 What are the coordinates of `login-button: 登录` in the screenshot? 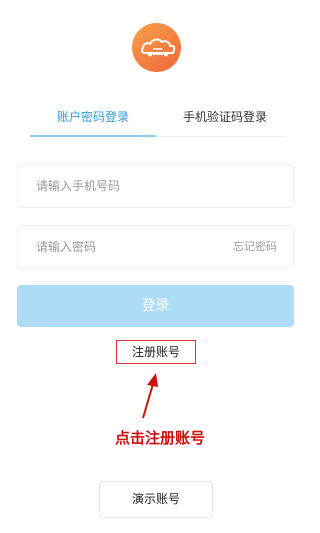 It's located at (155, 306).